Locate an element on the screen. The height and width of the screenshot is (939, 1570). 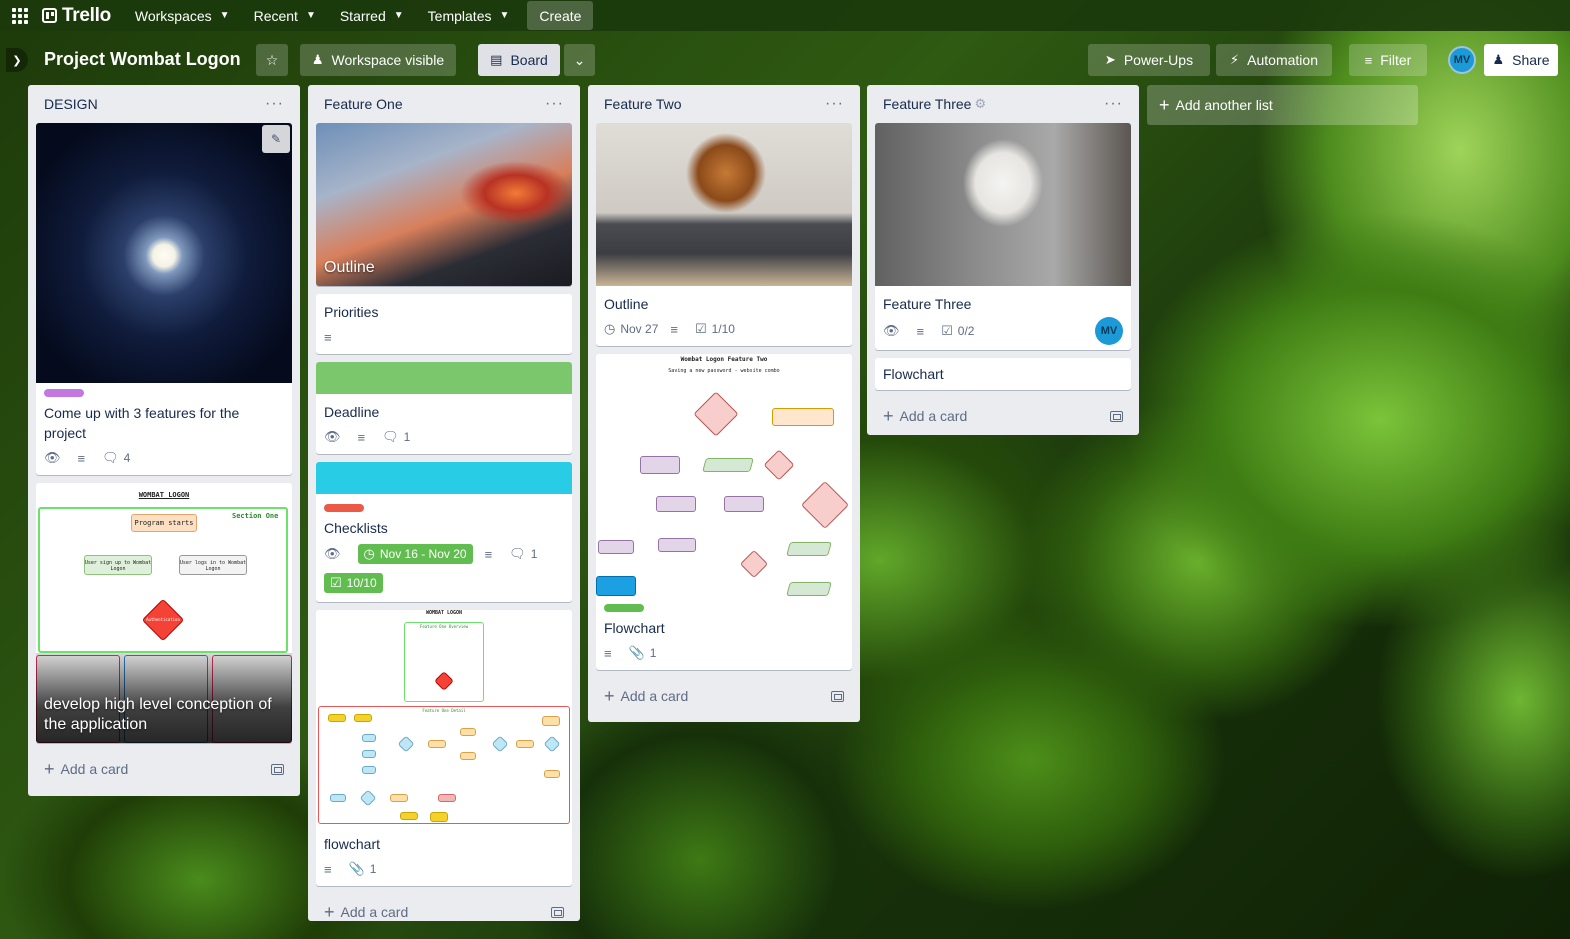
card-badges: 👁 ◷ Nov 16 - Nov 20 ≡ 🗨 1 is located at coordinates (444, 554).